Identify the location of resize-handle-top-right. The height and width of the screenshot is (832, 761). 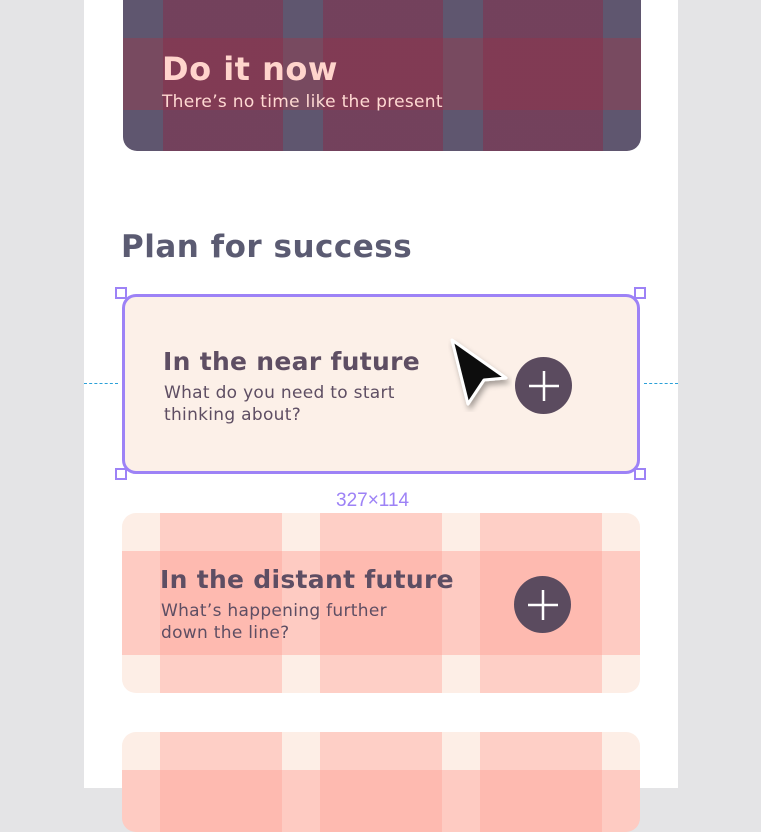
(640, 293).